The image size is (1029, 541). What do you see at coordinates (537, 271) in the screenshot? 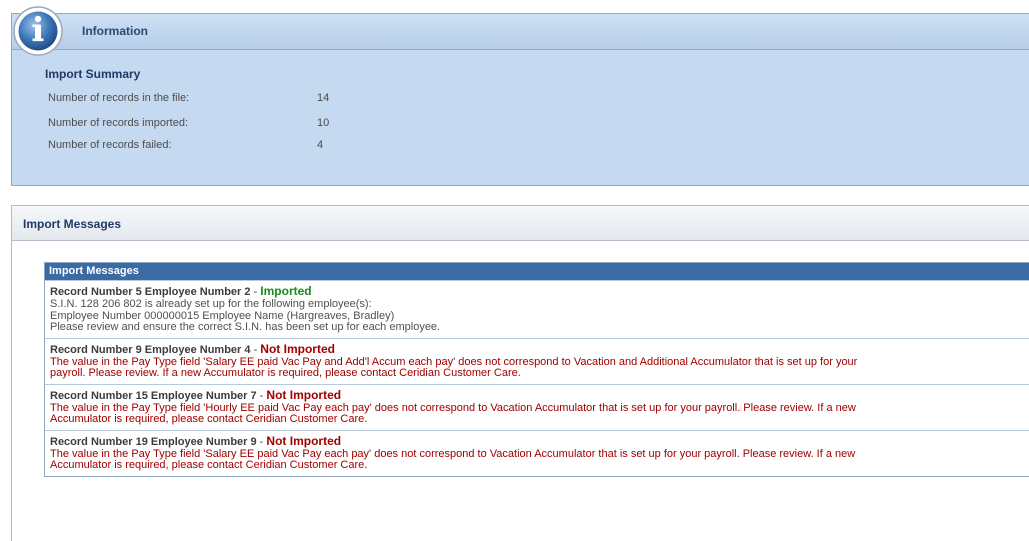
I see `import-messages-table-header: Import Messages` at bounding box center [537, 271].